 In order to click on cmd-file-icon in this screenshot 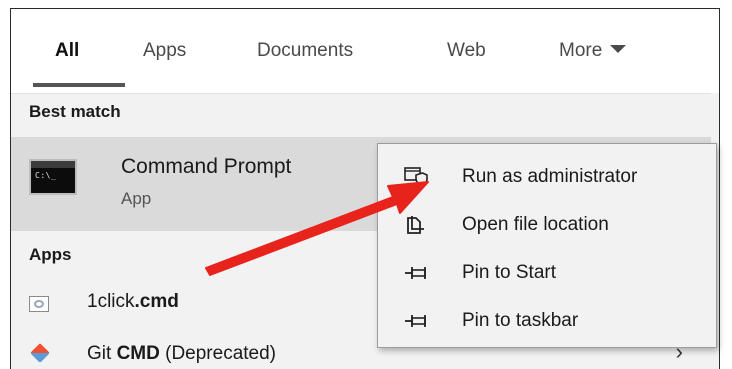, I will do `click(39, 304)`.